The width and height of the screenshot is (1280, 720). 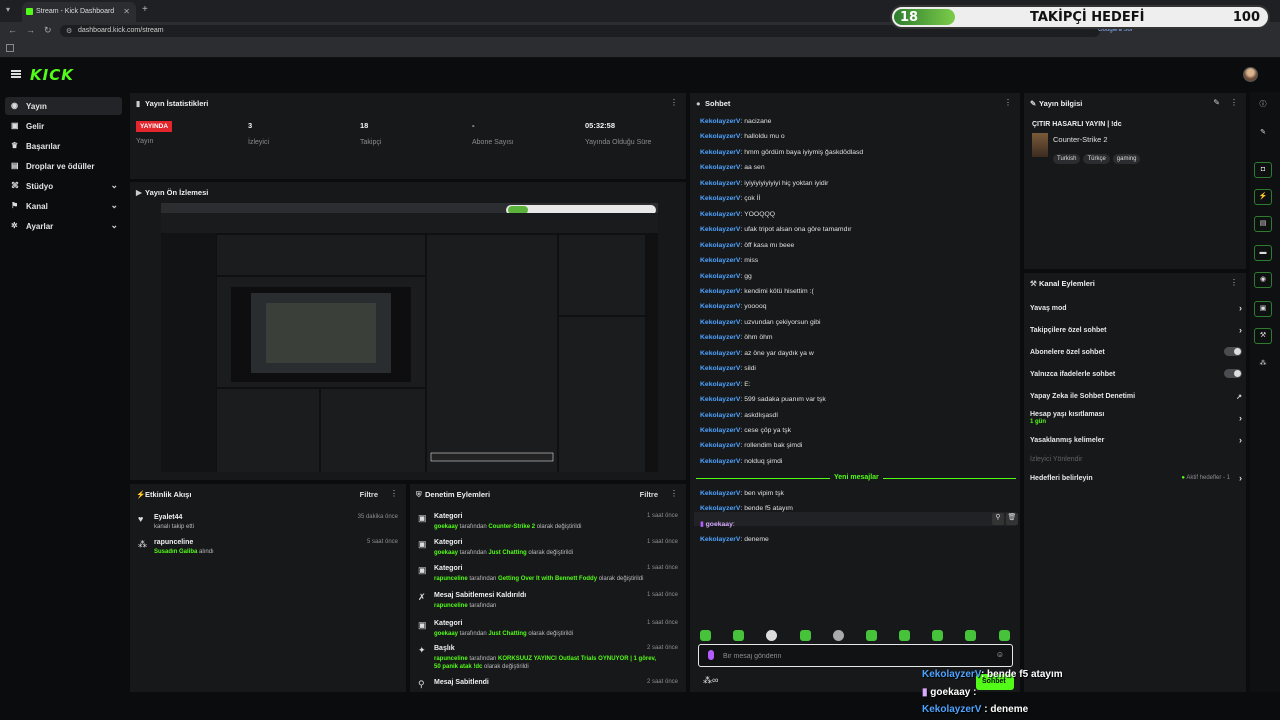 I want to click on chat-username: goekaay, so click(x=719, y=524).